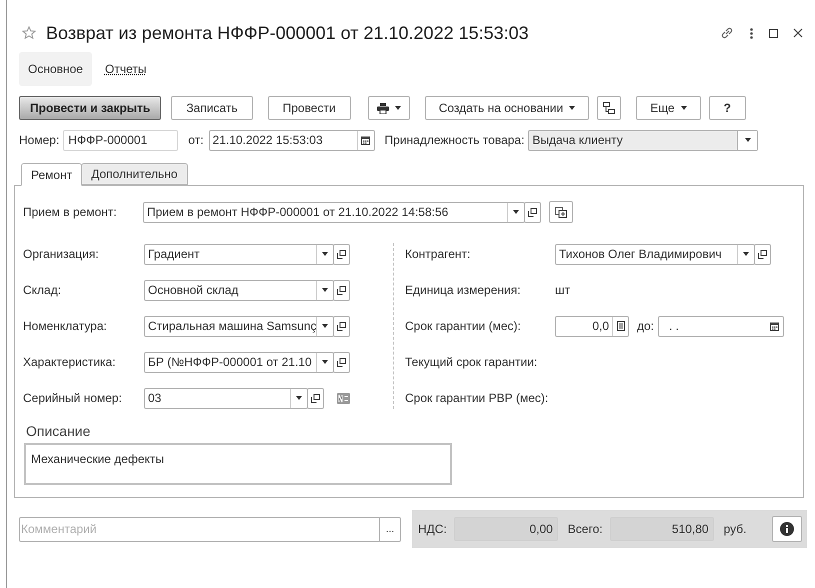 Image resolution: width=815 pixels, height=588 pixels. I want to click on structure-button, so click(609, 108).